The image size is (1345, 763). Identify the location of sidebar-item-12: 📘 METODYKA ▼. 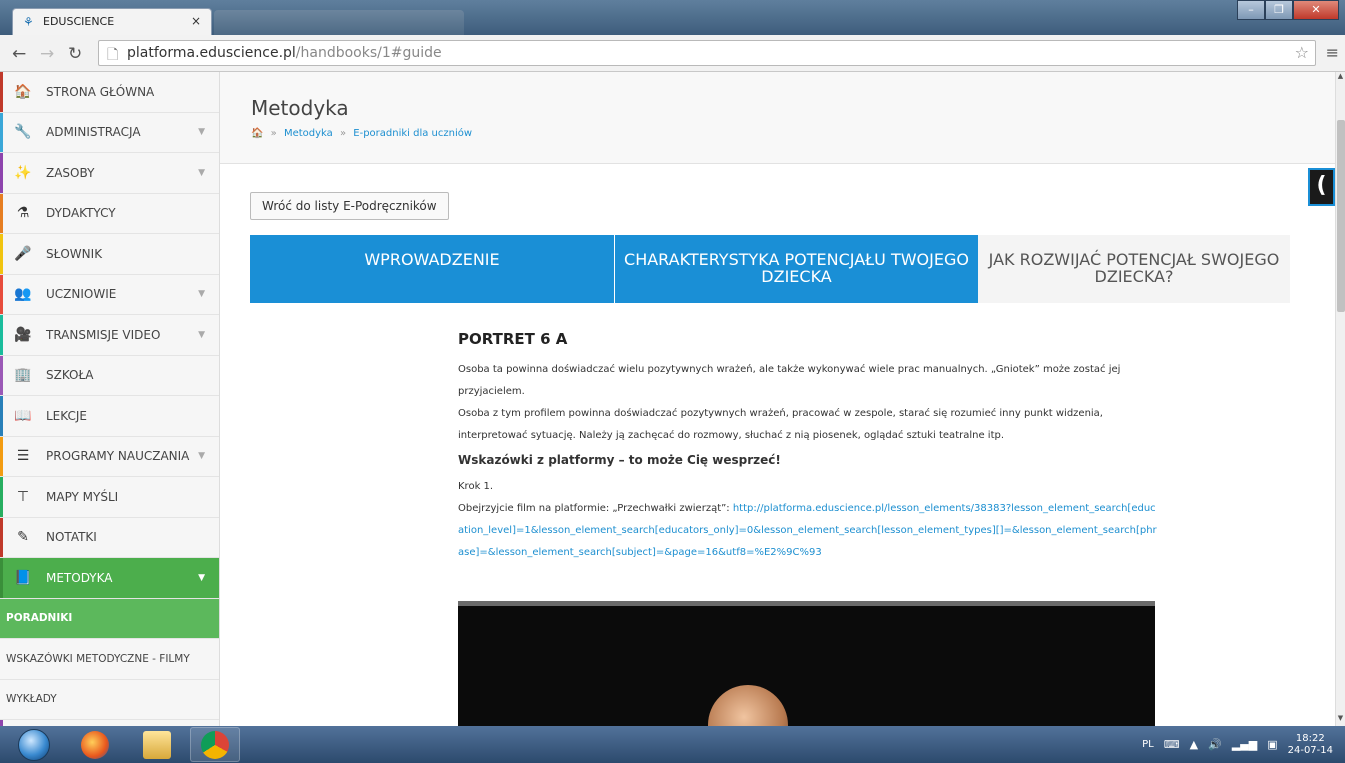
(109, 578).